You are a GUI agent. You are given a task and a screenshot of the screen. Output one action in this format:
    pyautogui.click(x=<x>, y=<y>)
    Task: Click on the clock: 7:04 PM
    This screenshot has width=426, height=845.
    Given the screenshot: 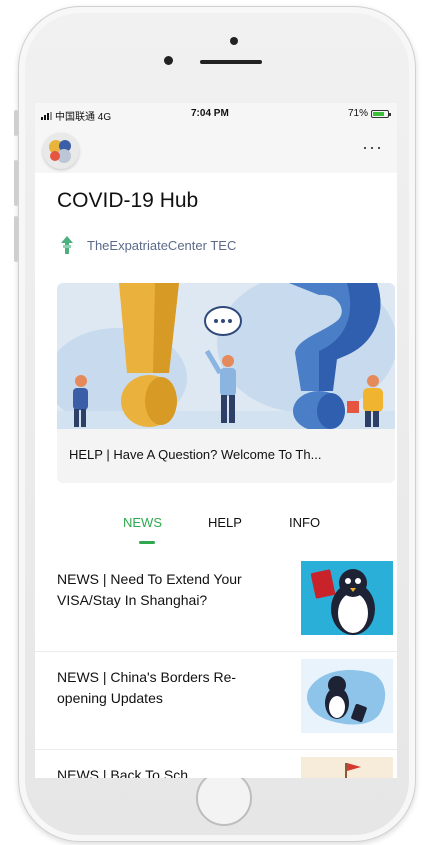 What is the action you would take?
    pyautogui.click(x=210, y=113)
    